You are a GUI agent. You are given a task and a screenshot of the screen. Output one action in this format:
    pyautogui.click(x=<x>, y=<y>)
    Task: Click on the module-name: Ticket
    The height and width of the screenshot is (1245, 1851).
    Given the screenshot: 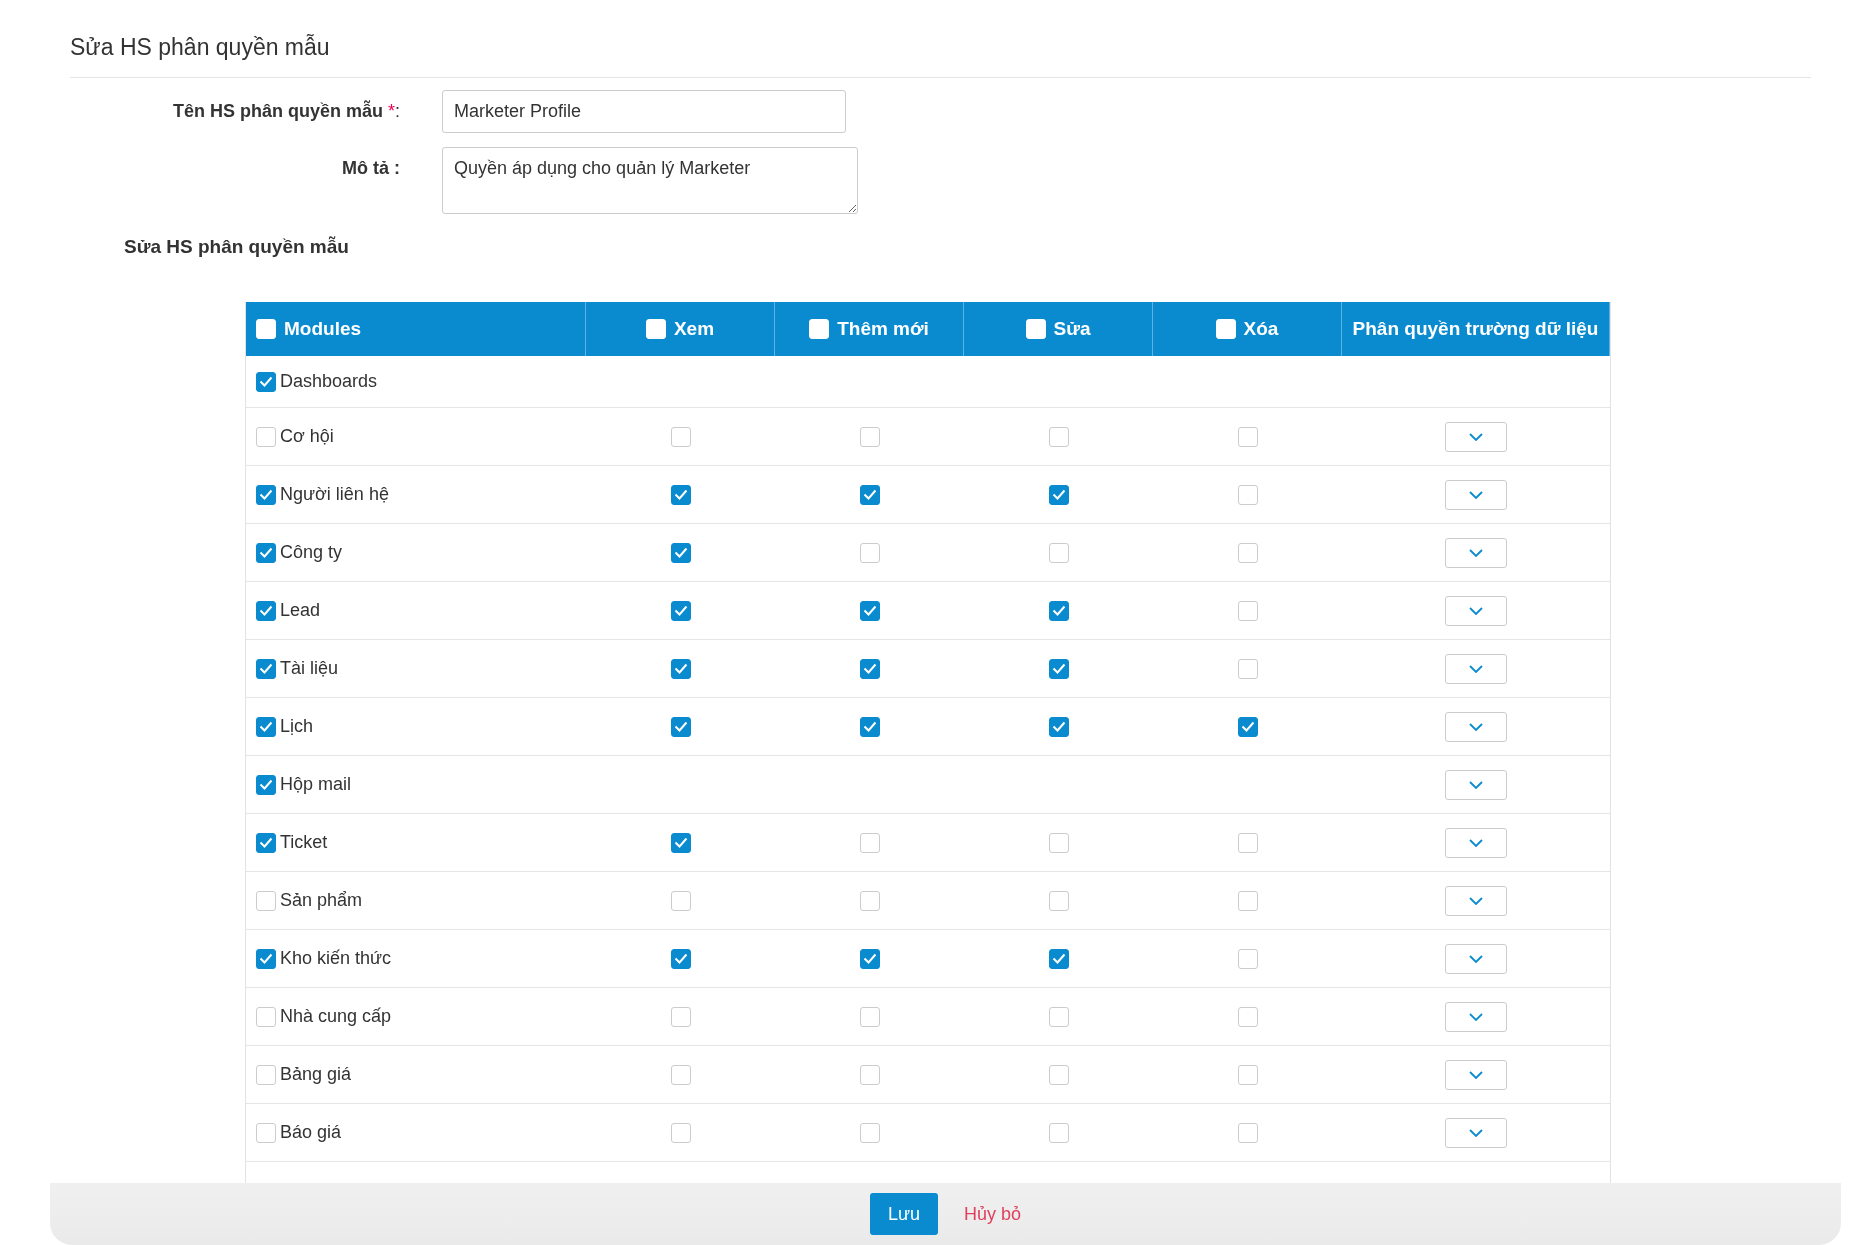 What is the action you would take?
    pyautogui.click(x=304, y=842)
    